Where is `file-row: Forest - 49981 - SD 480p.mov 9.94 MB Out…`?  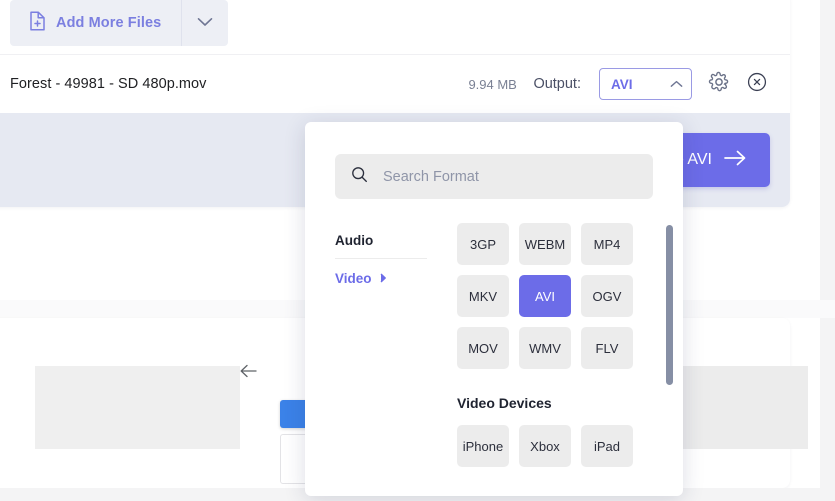 file-row: Forest - 49981 - SD 480p.mov 9.94 MB Out… is located at coordinates (395, 83).